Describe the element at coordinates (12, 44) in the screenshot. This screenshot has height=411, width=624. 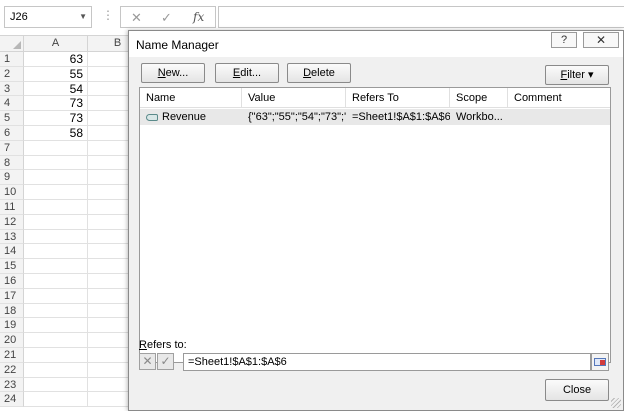
I see `select-all-button` at that location.